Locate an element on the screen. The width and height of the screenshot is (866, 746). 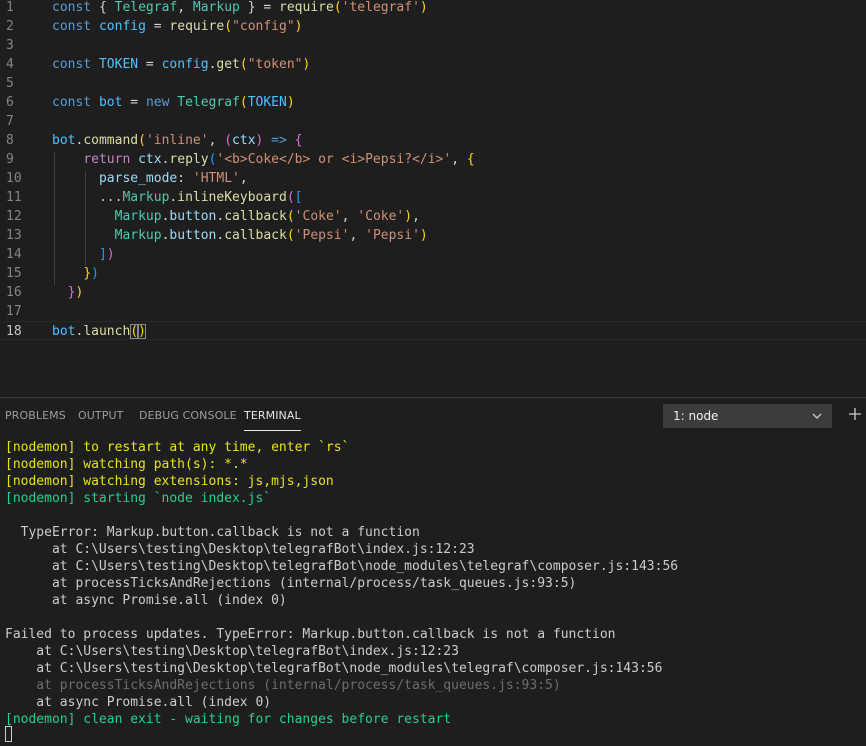
code-line: 6 const bot = new Telegraf(TOKEN) is located at coordinates (433, 102).